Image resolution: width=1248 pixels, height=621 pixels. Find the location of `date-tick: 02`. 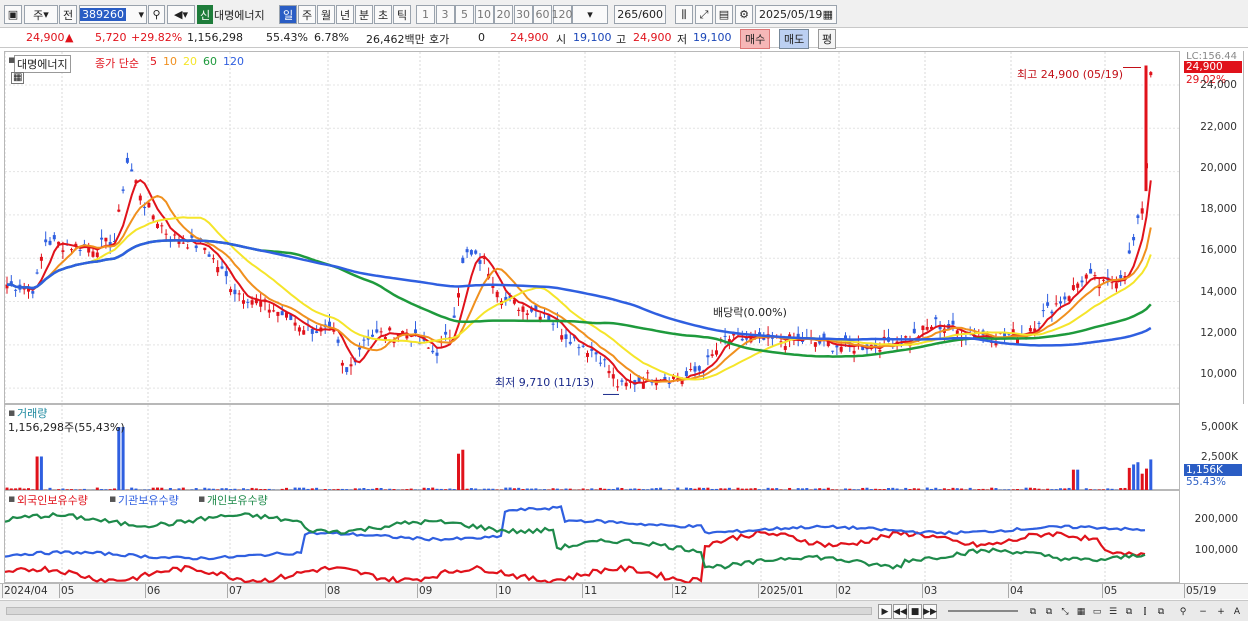

date-tick: 02 is located at coordinates (845, 591).